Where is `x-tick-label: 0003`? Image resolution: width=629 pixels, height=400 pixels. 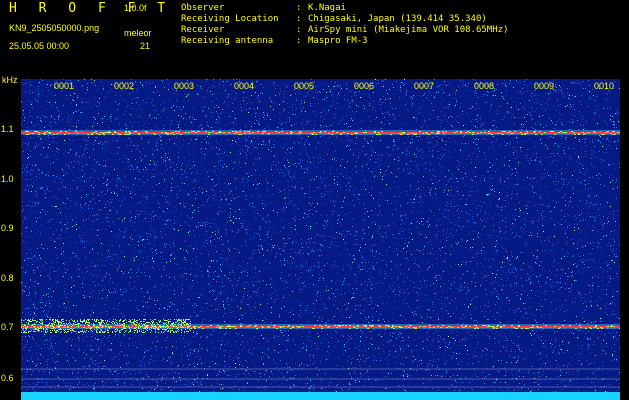
x-tick-label: 0003 is located at coordinates (184, 86).